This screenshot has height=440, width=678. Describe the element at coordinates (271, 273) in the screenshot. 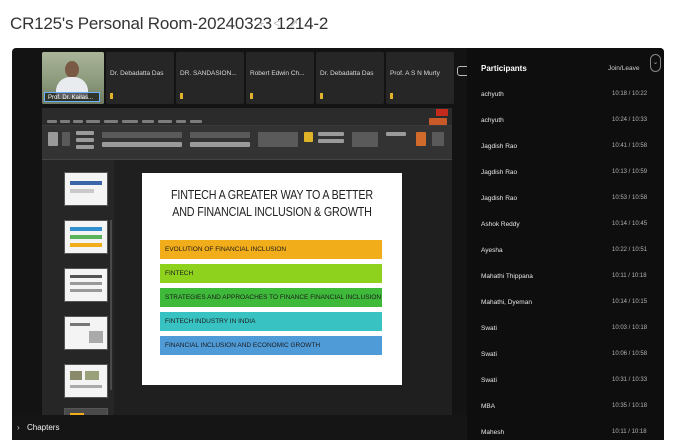

I see `slide-topic-bar: FINTECH` at that location.